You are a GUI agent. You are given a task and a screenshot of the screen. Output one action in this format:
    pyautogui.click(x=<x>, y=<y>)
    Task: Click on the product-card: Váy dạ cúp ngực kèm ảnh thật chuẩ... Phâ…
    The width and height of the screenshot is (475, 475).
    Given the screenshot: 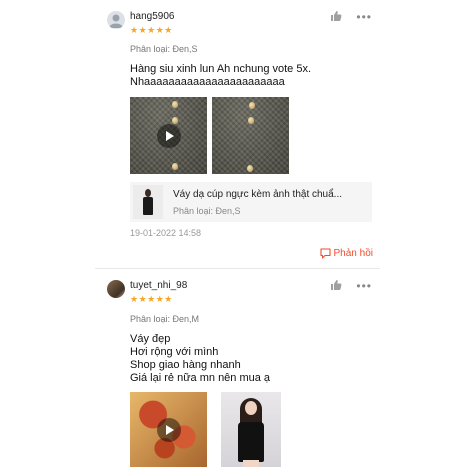 What is the action you would take?
    pyautogui.click(x=251, y=202)
    